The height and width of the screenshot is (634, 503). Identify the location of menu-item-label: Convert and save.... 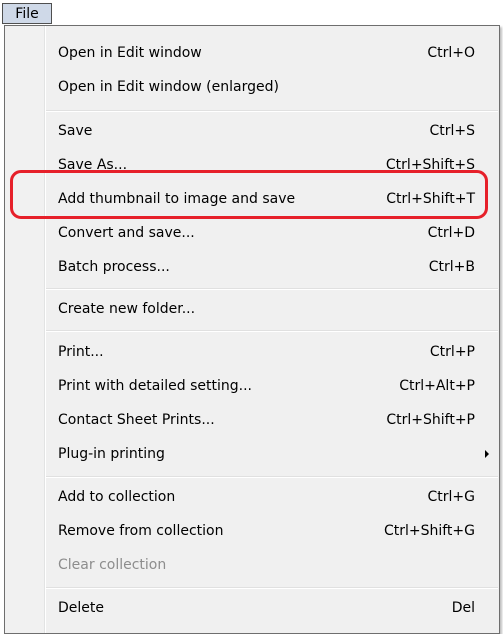
(126, 233).